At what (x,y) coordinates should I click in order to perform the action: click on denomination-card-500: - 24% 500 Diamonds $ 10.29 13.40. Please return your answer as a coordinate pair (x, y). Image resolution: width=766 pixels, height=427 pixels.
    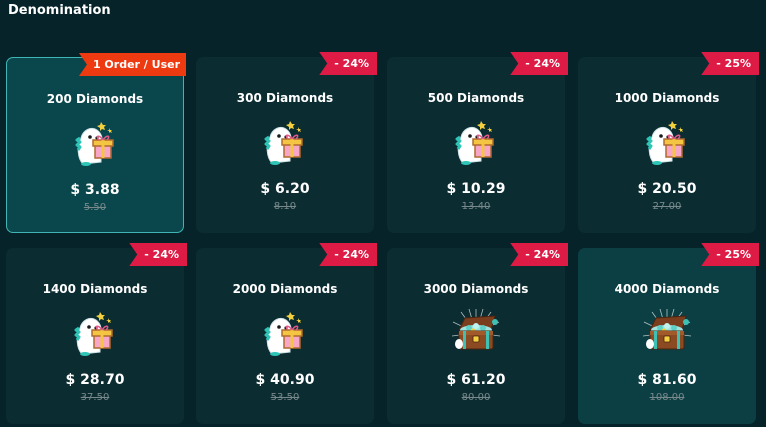
    Looking at the image, I should click on (477, 142).